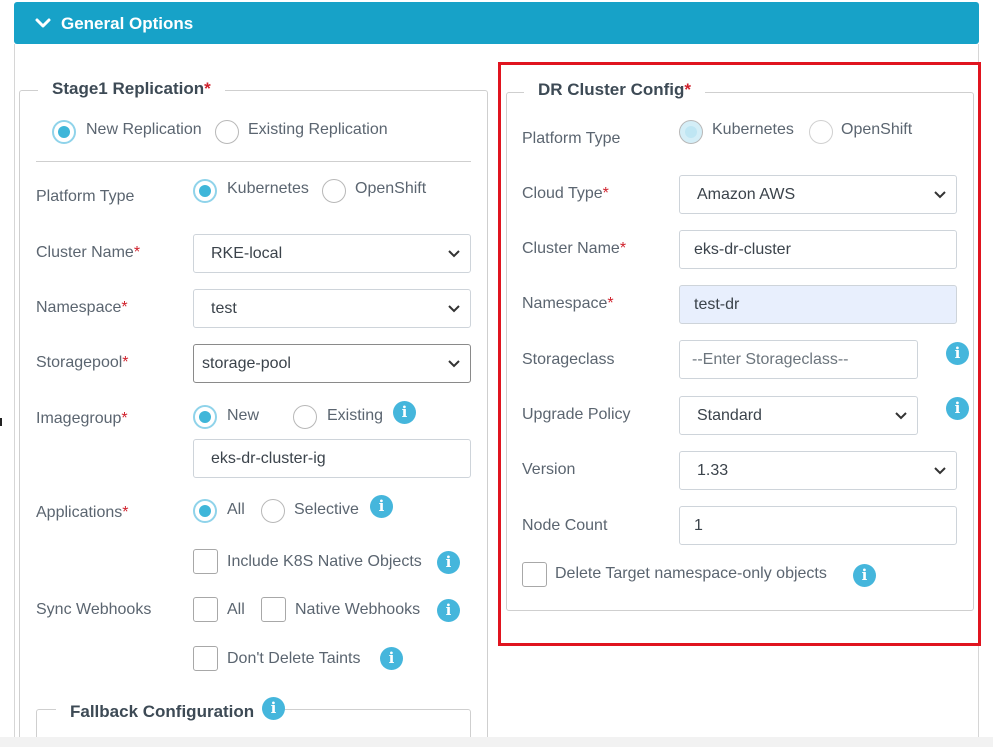  I want to click on namespace-text: Namespace, so click(79, 307).